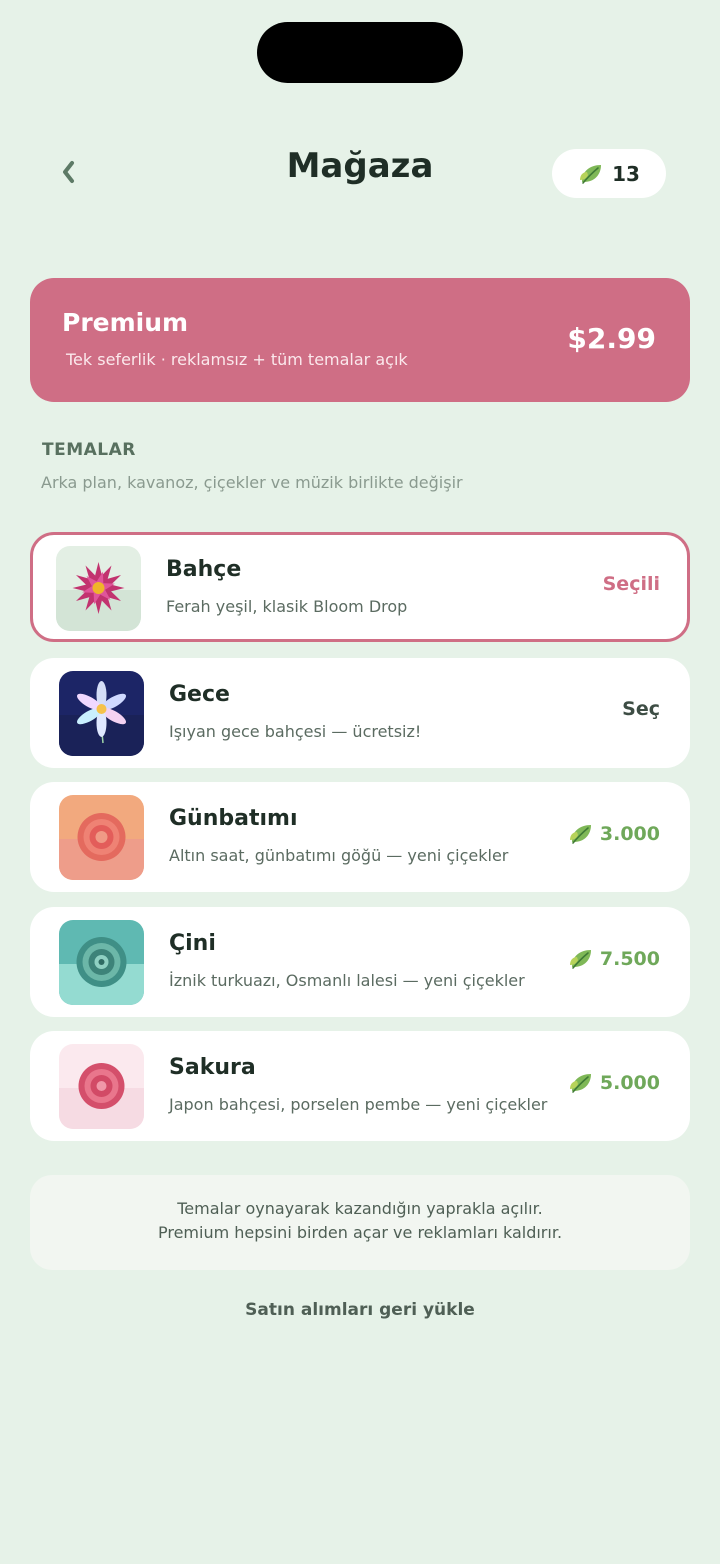  Describe the element at coordinates (199, 694) in the screenshot. I see `theme-name: Gece` at that location.